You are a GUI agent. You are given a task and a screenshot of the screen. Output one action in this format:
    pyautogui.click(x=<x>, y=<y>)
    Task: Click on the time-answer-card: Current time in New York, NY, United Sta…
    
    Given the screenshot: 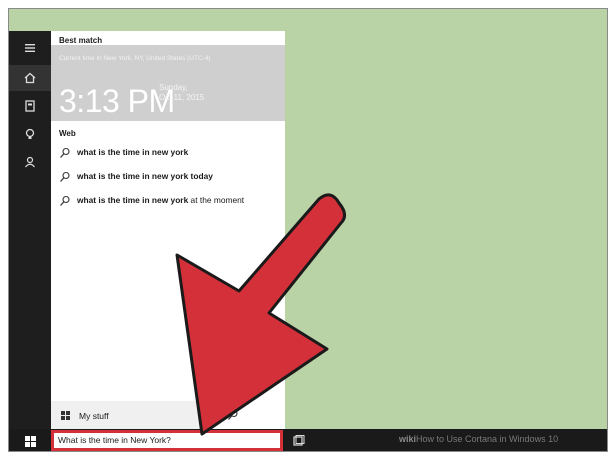 What is the action you would take?
    pyautogui.click(x=168, y=83)
    